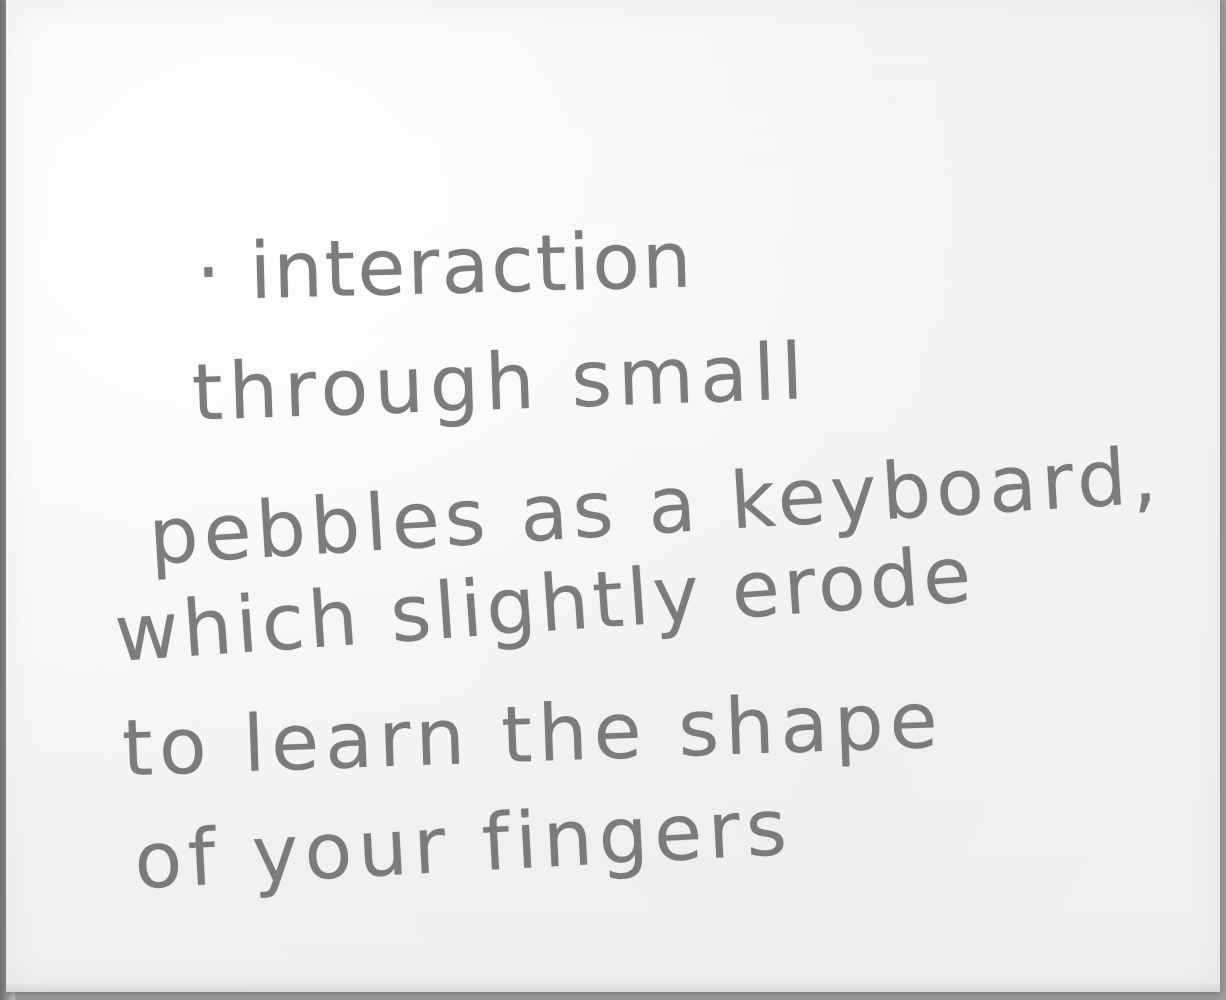  Describe the element at coordinates (463, 845) in the screenshot. I see `note-line-6: of your fingers` at that location.